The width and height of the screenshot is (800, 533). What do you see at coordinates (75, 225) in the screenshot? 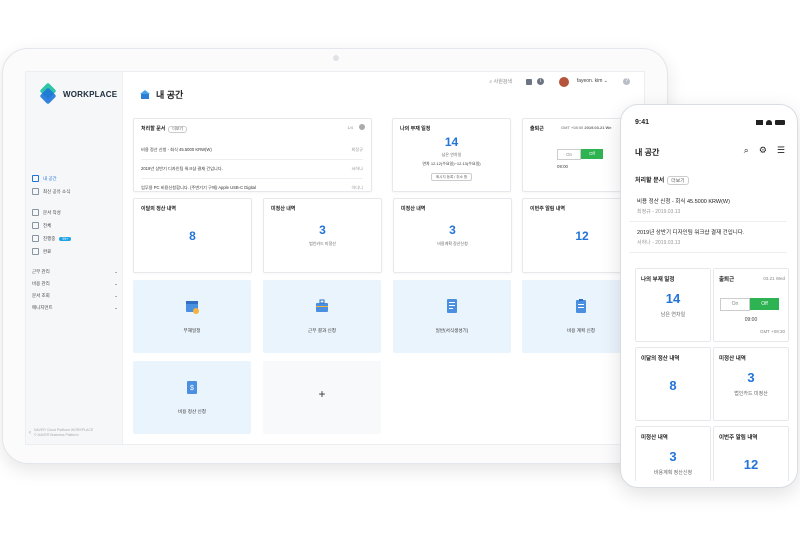
I see `sidebar-item-all: 전체` at bounding box center [75, 225].